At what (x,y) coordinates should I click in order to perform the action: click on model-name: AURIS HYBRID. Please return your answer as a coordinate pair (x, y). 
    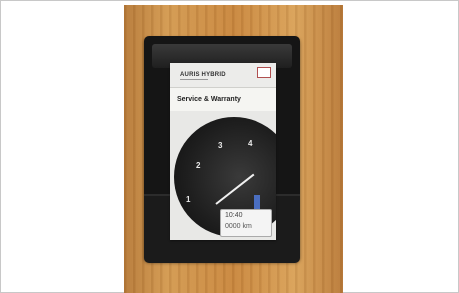
    Looking at the image, I should click on (203, 75).